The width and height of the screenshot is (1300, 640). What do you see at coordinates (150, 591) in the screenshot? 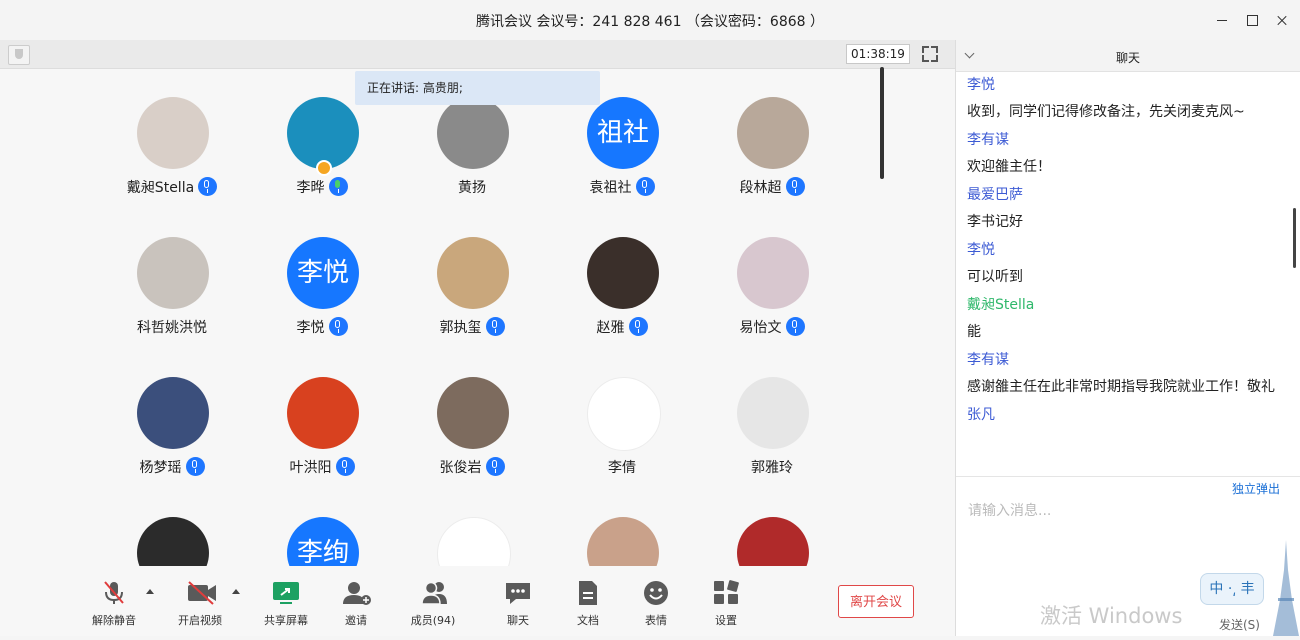
I see `audio-menu-caret-icon` at bounding box center [150, 591].